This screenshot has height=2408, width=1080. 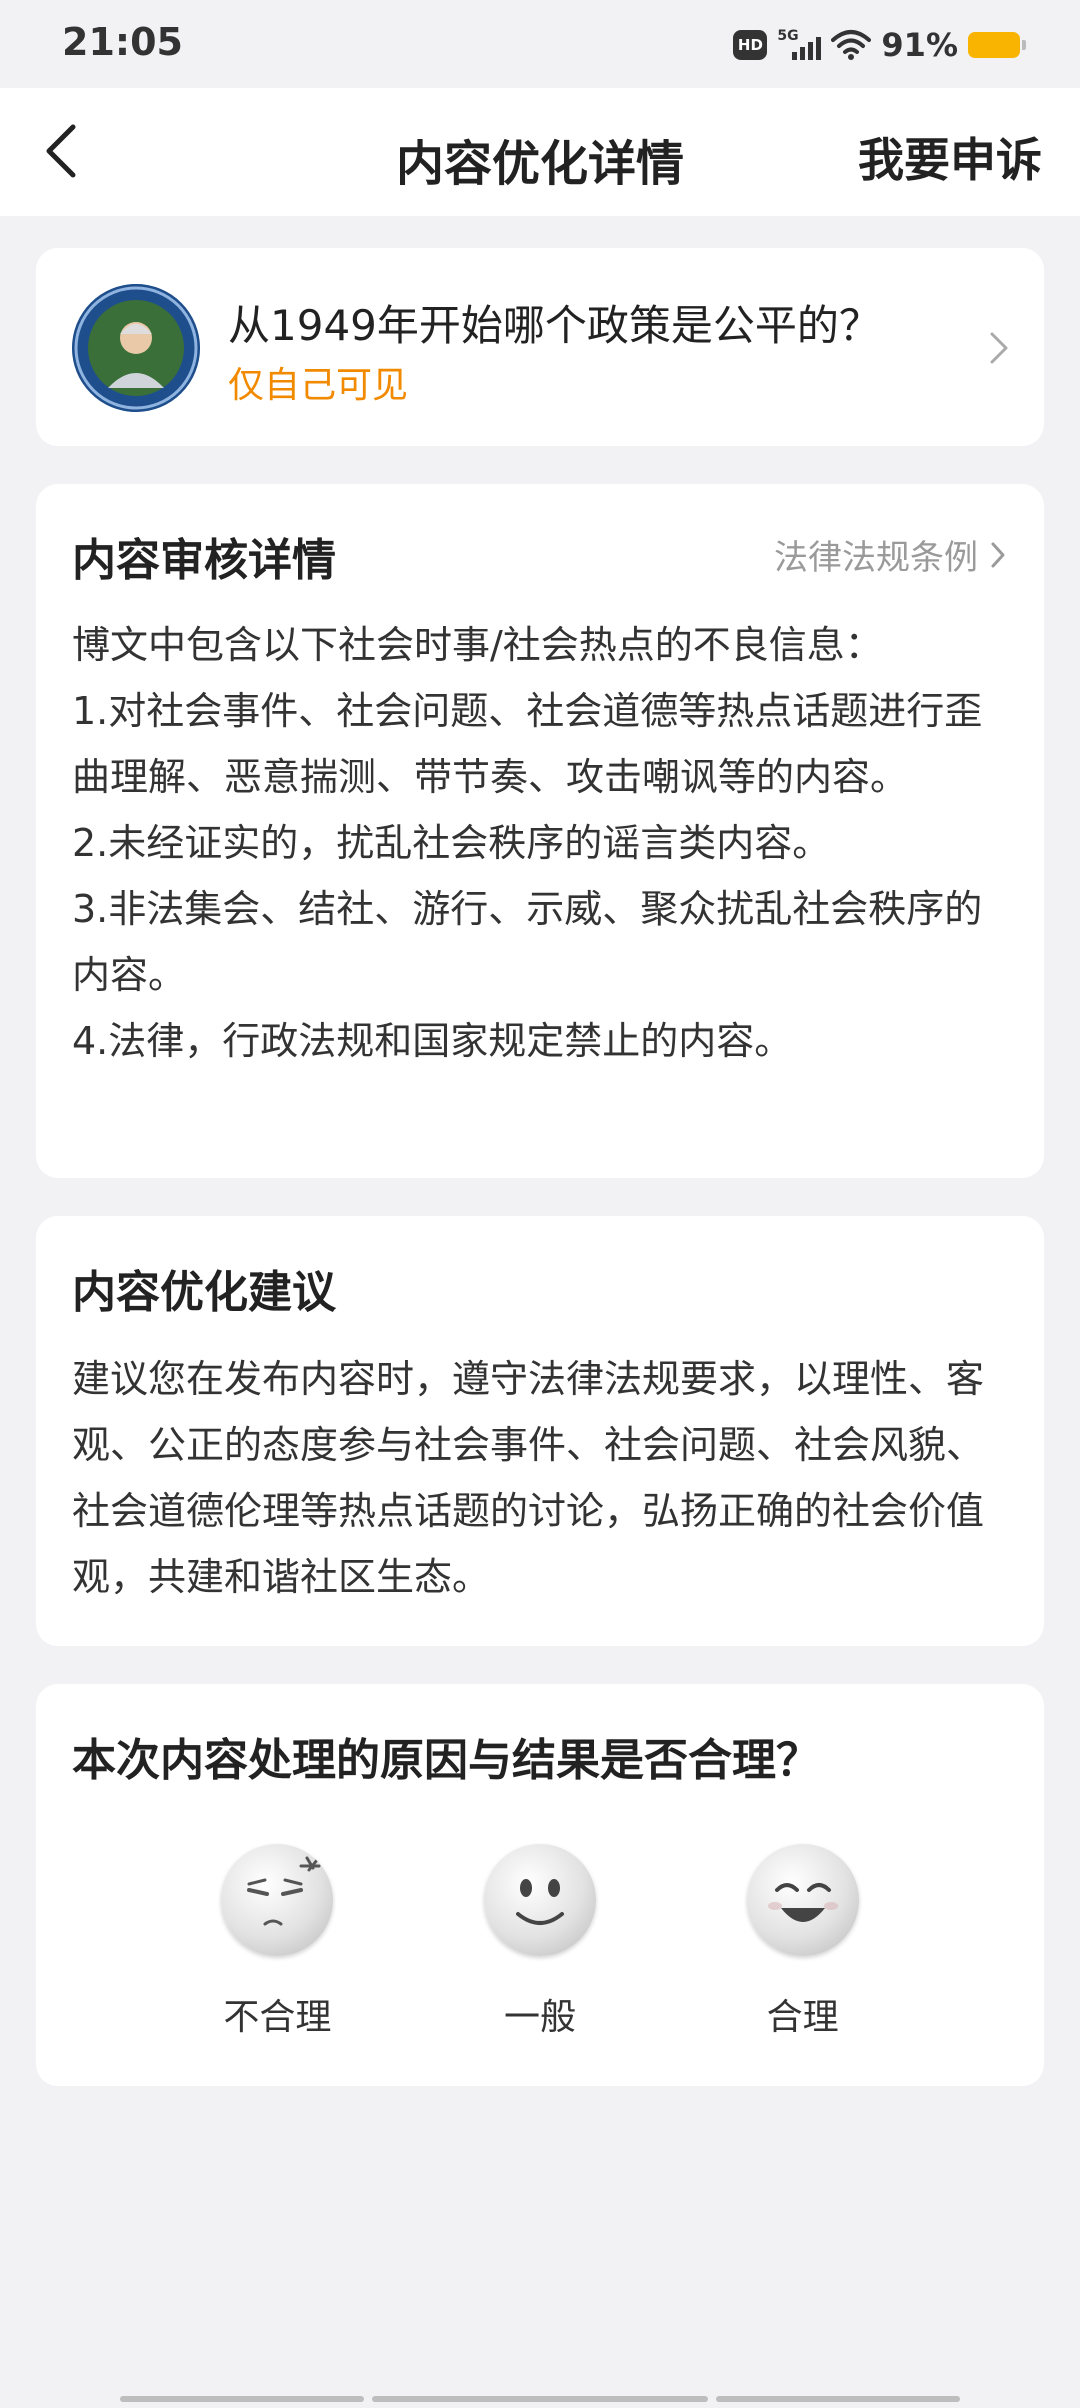 What do you see at coordinates (919, 45) in the screenshot?
I see `battery-percent: 91%` at bounding box center [919, 45].